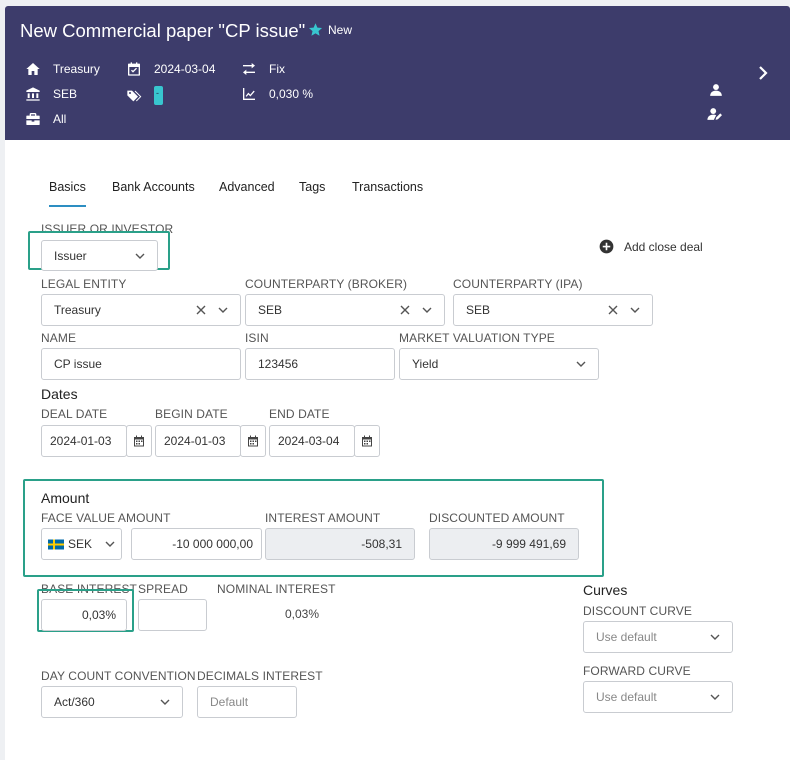 This screenshot has height=760, width=790. What do you see at coordinates (299, 414) in the screenshot?
I see `end-date-label: END DATE` at bounding box center [299, 414].